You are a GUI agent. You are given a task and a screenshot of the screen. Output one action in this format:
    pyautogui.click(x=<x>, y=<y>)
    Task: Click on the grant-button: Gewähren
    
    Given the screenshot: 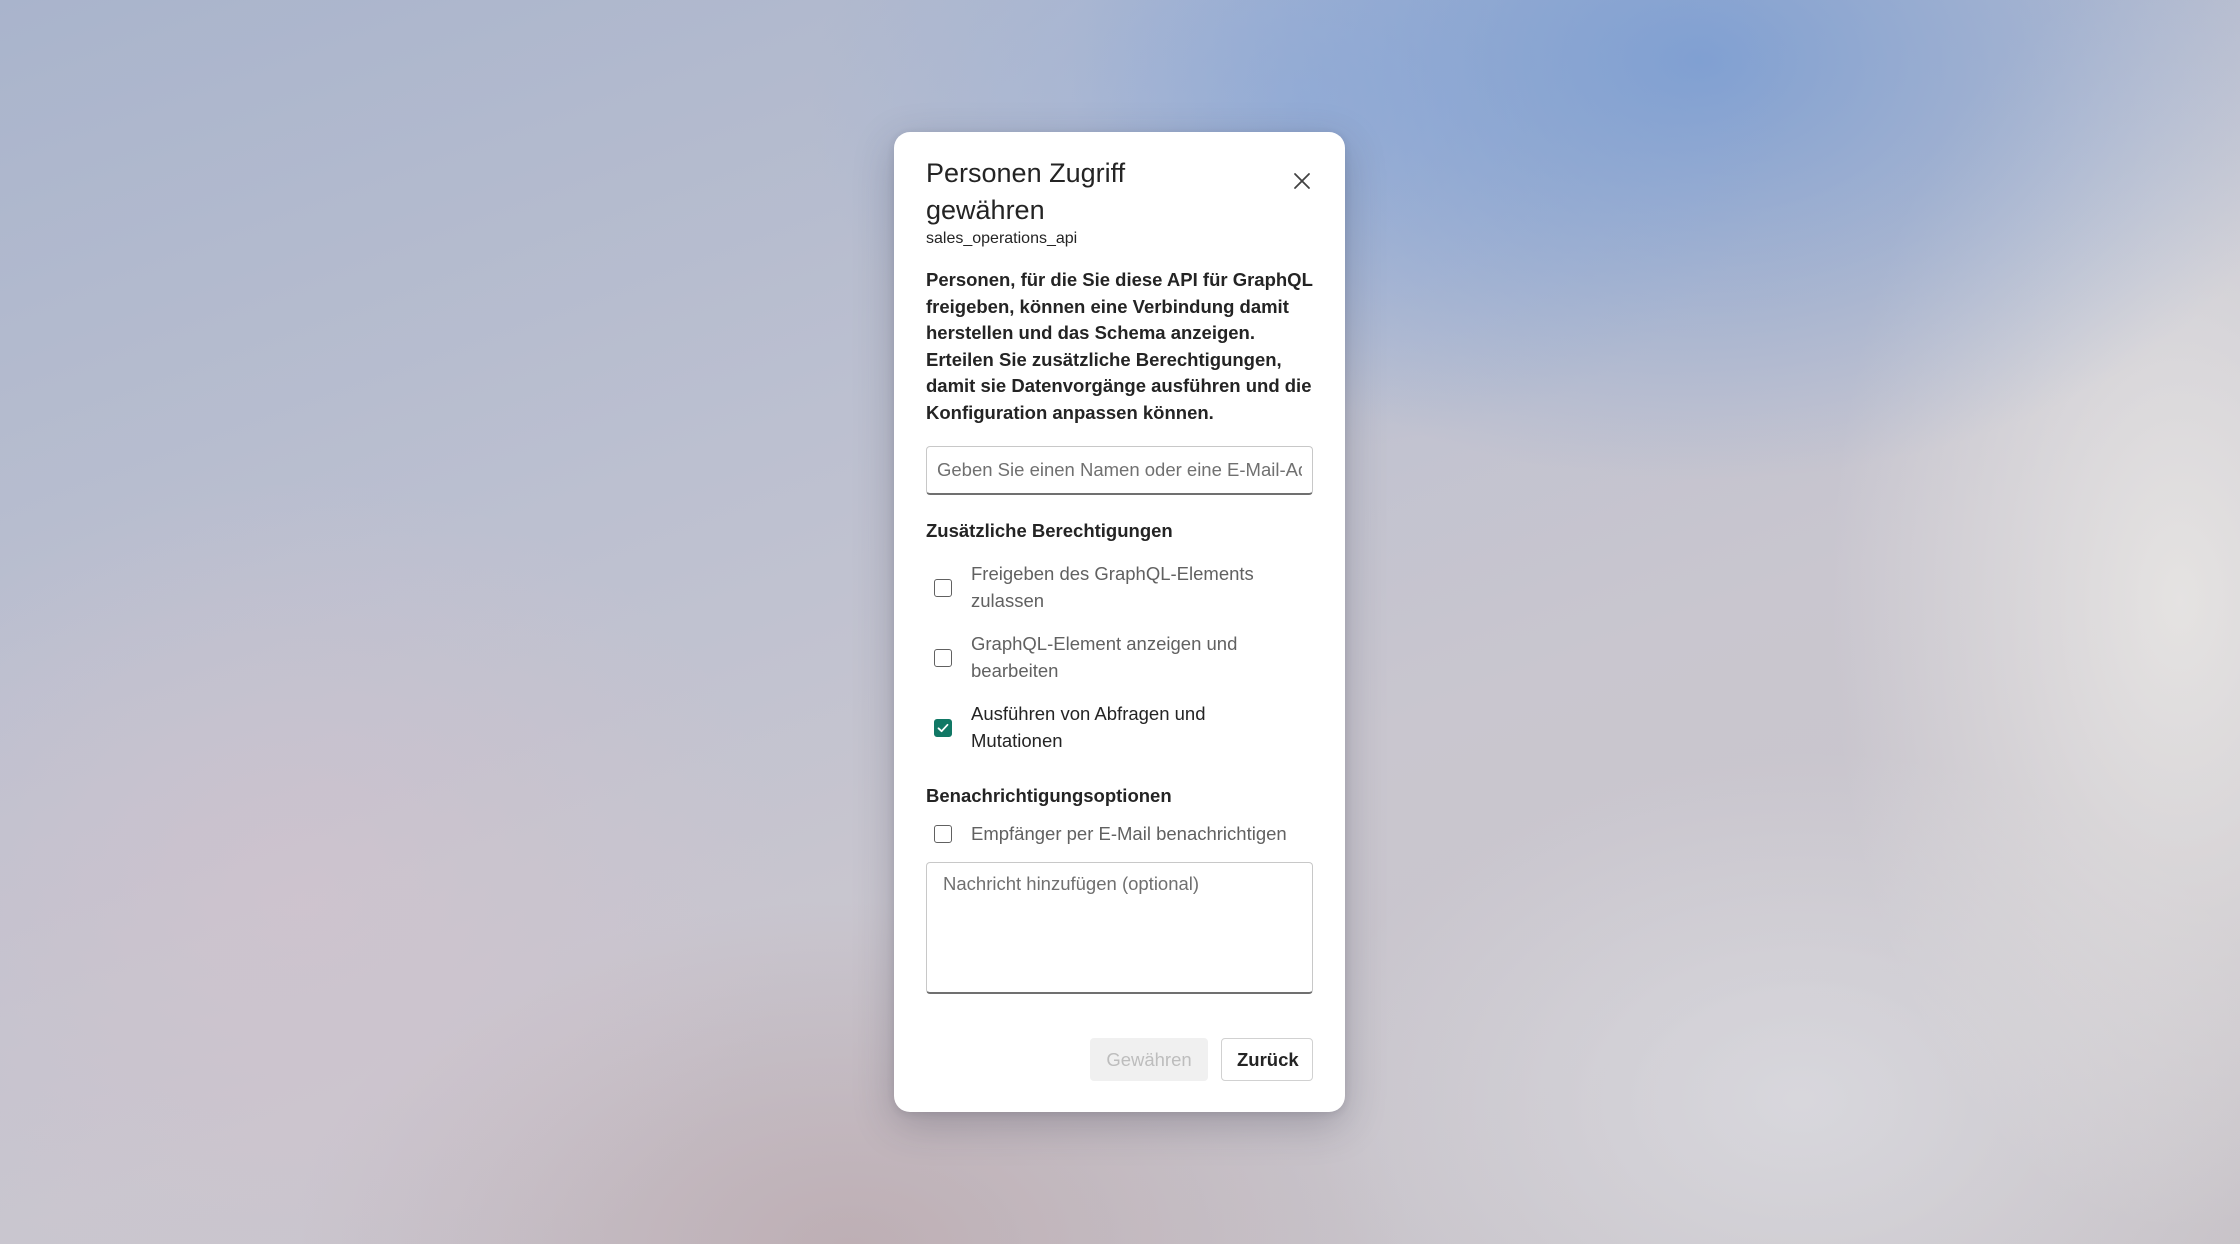 What is the action you would take?
    pyautogui.click(x=1149, y=1059)
    